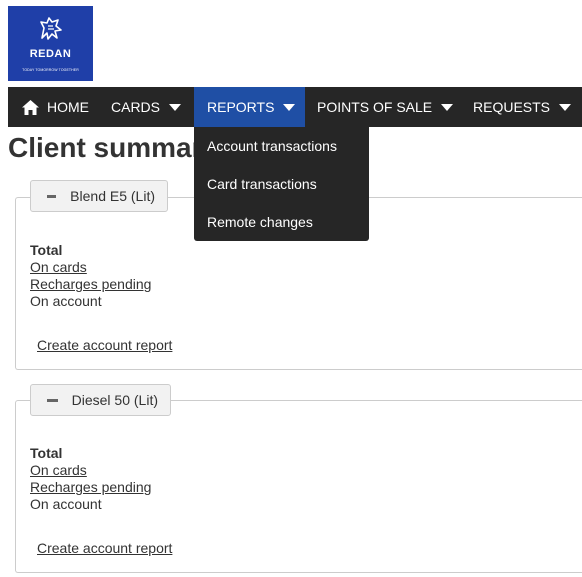 The image size is (582, 577). Describe the element at coordinates (50, 54) in the screenshot. I see `logo-name: REDAN` at that location.